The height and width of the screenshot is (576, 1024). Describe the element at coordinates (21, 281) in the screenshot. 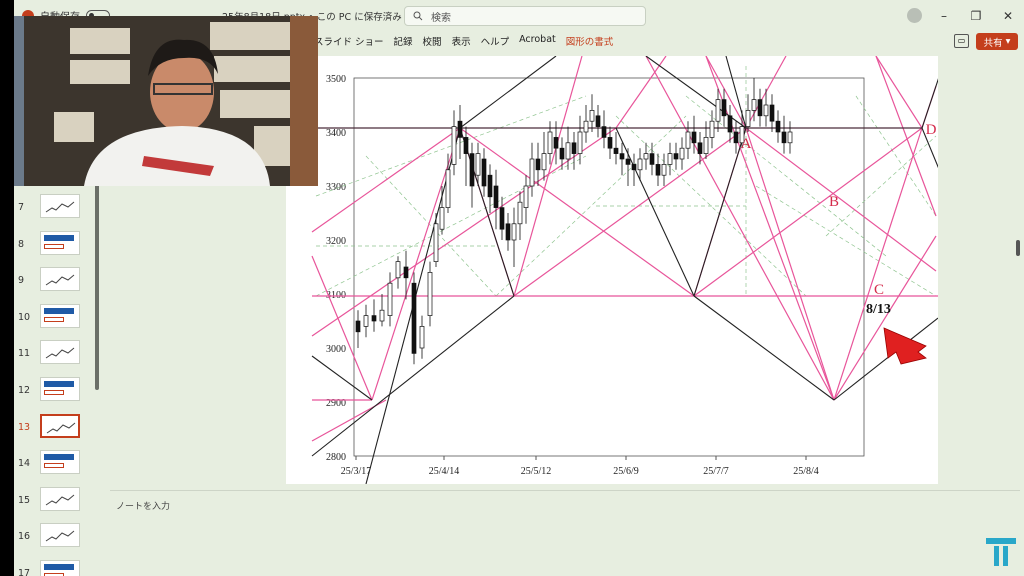

I see `thumbnail-number: 9` at that location.